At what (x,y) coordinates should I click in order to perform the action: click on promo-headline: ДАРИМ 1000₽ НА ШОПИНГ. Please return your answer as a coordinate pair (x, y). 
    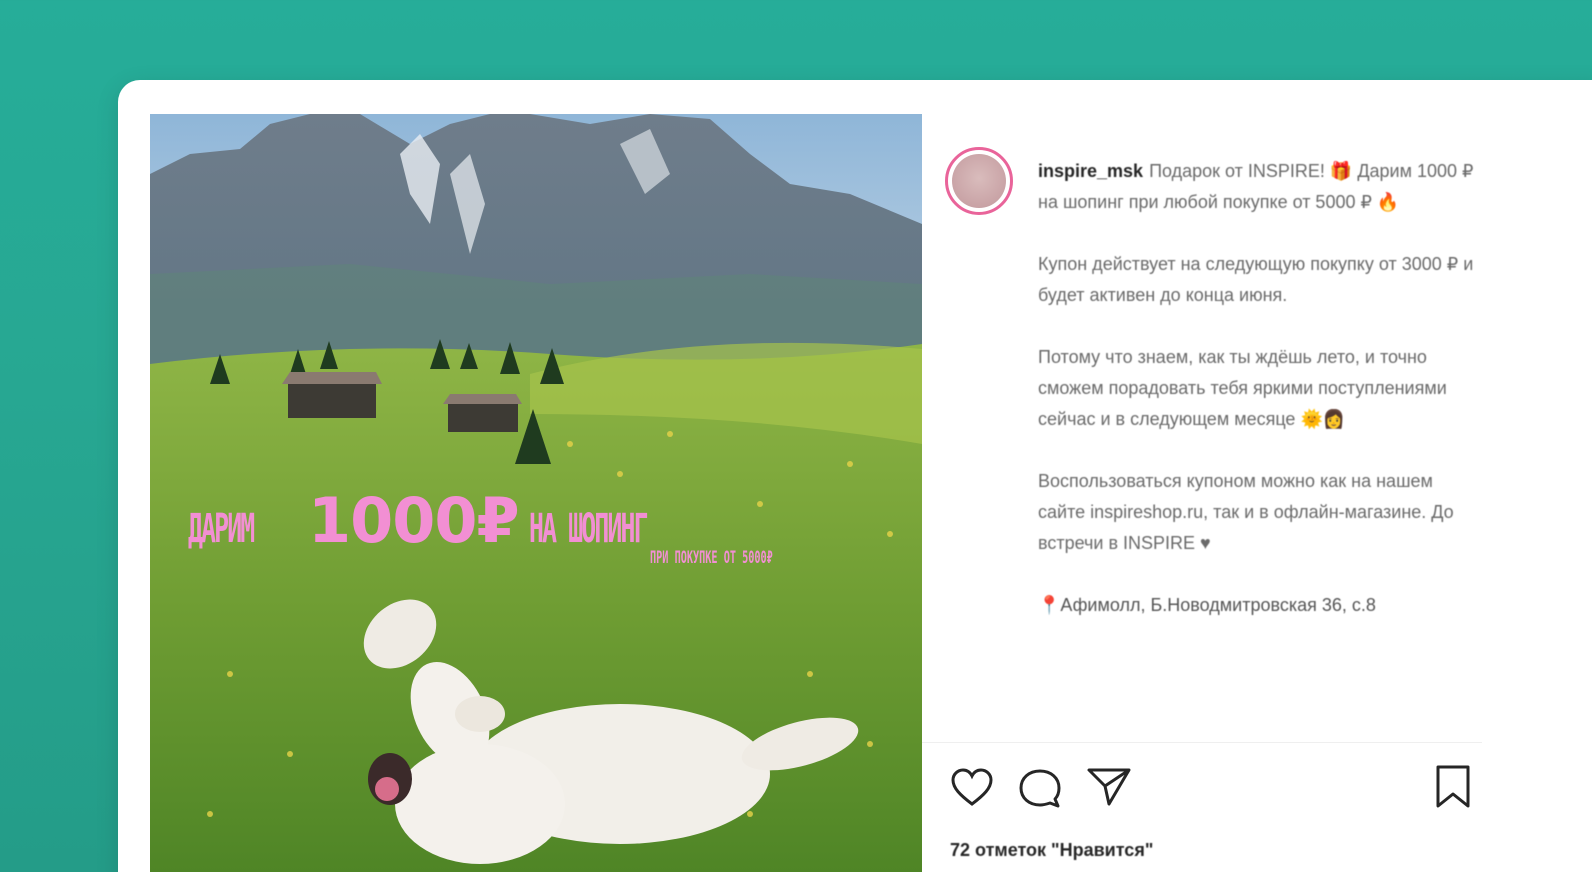
    Looking at the image, I should click on (453, 520).